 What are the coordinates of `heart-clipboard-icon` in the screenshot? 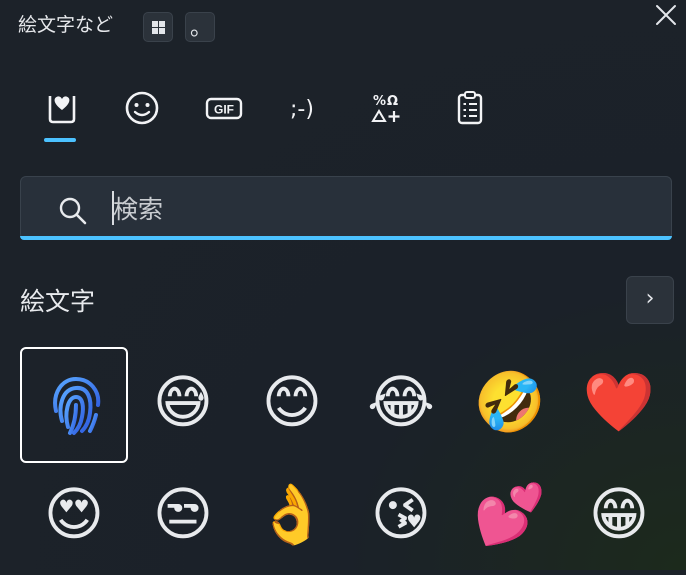 It's located at (62, 110).